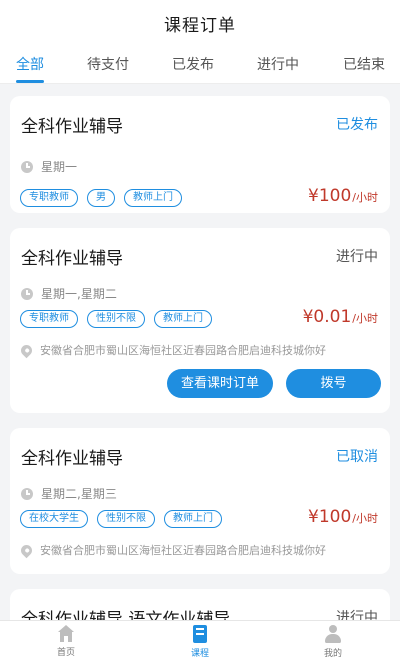 This screenshot has width=400, height=661. I want to click on tab-finished: 已结束, so click(364, 64).